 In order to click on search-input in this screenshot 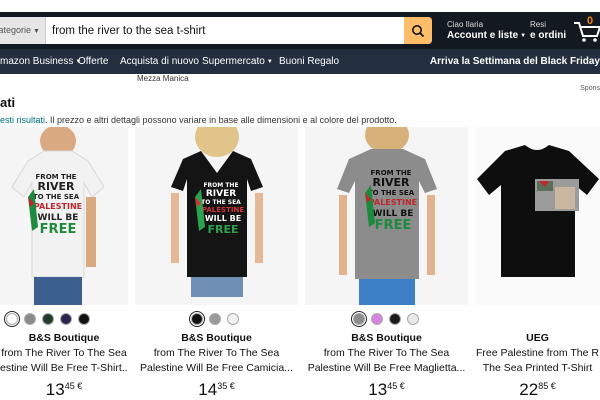, I will do `click(225, 30)`.